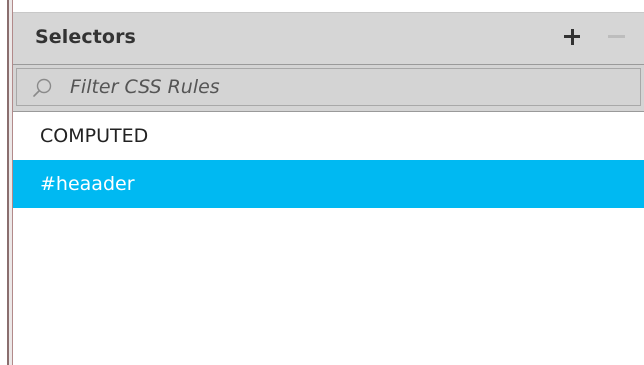 The height and width of the screenshot is (365, 644). What do you see at coordinates (618, 36) in the screenshot?
I see `remove-selector-button` at bounding box center [618, 36].